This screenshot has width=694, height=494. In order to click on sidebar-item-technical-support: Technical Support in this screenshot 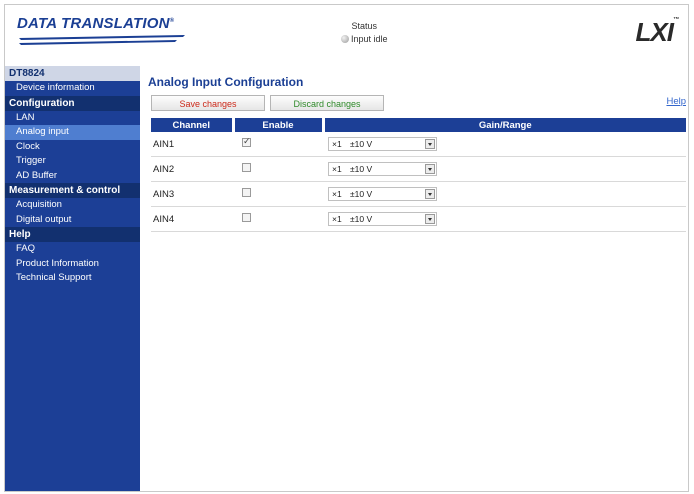, I will do `click(72, 278)`.